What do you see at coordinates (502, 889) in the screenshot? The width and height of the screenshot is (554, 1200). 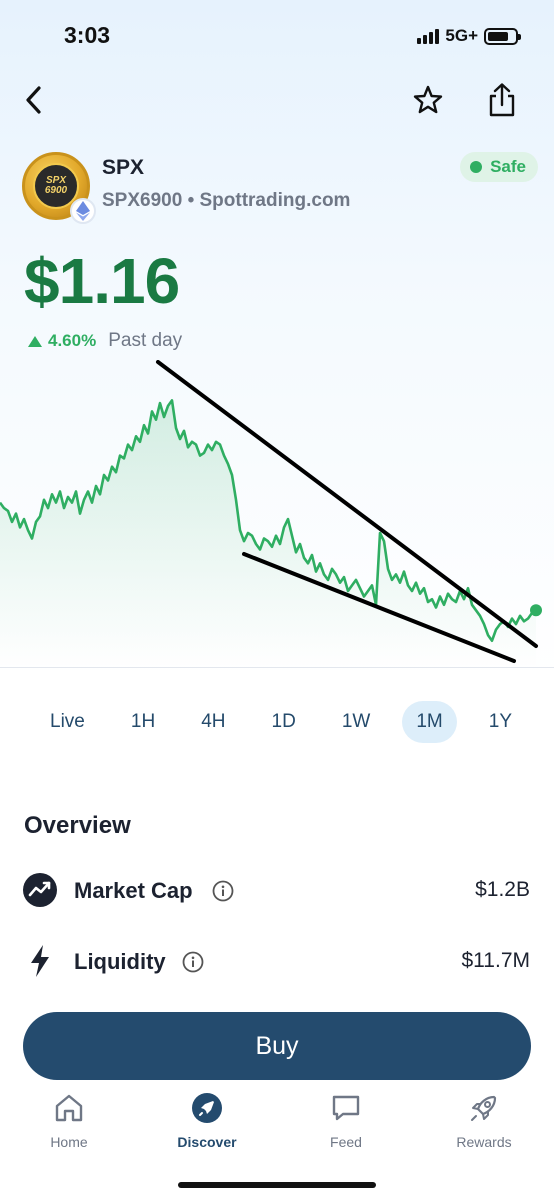 I see `market-cap-value: $1.2B` at bounding box center [502, 889].